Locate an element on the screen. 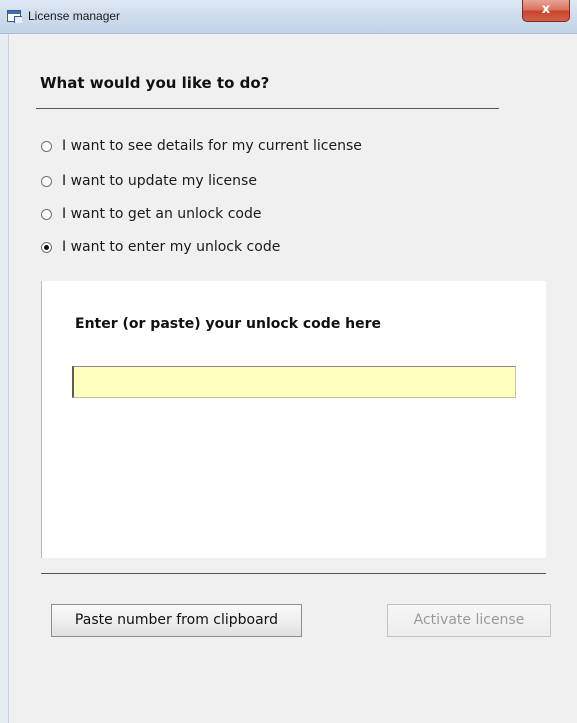 This screenshot has height=723, width=577. window-left-border is located at coordinates (4, 378).